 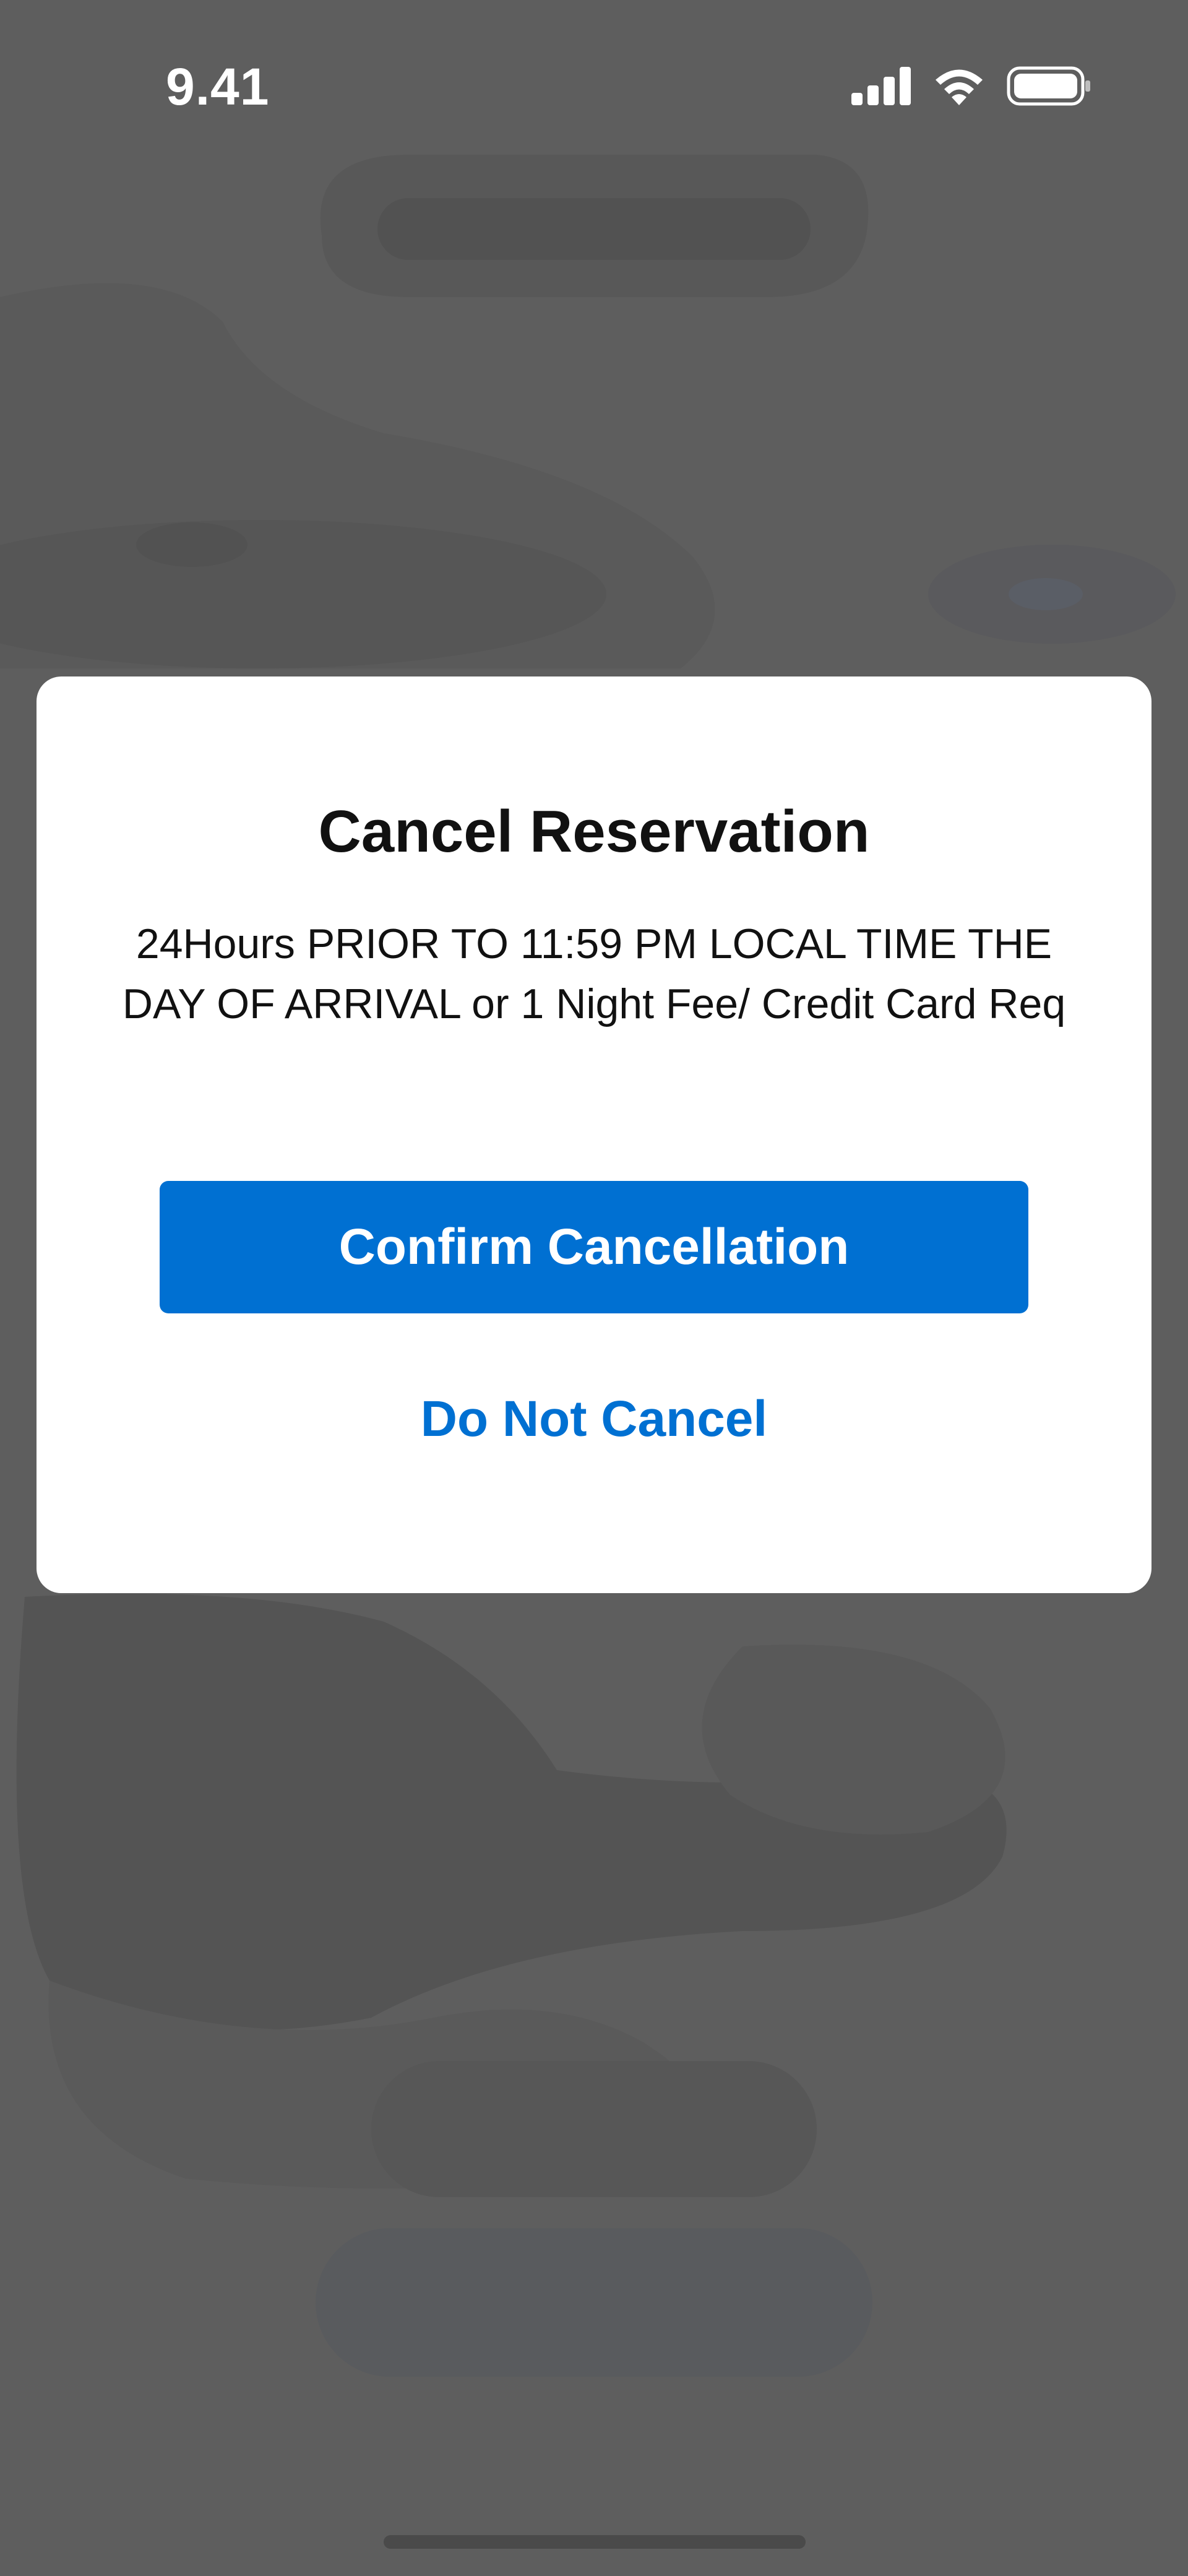 I want to click on battery-icon, so click(x=1048, y=86).